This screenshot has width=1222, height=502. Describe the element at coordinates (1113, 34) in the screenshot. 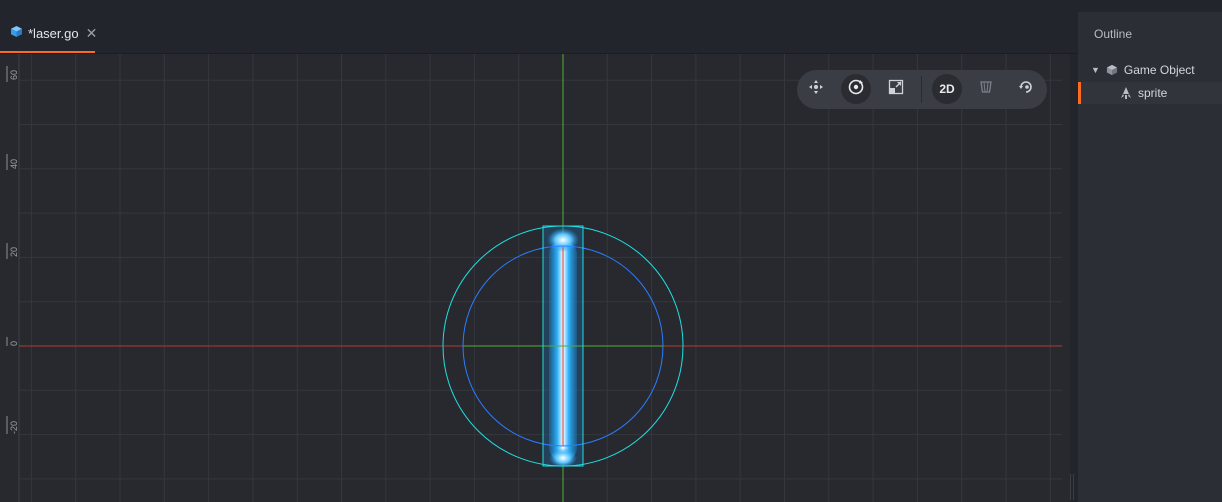

I see `outline-title: Outline` at that location.